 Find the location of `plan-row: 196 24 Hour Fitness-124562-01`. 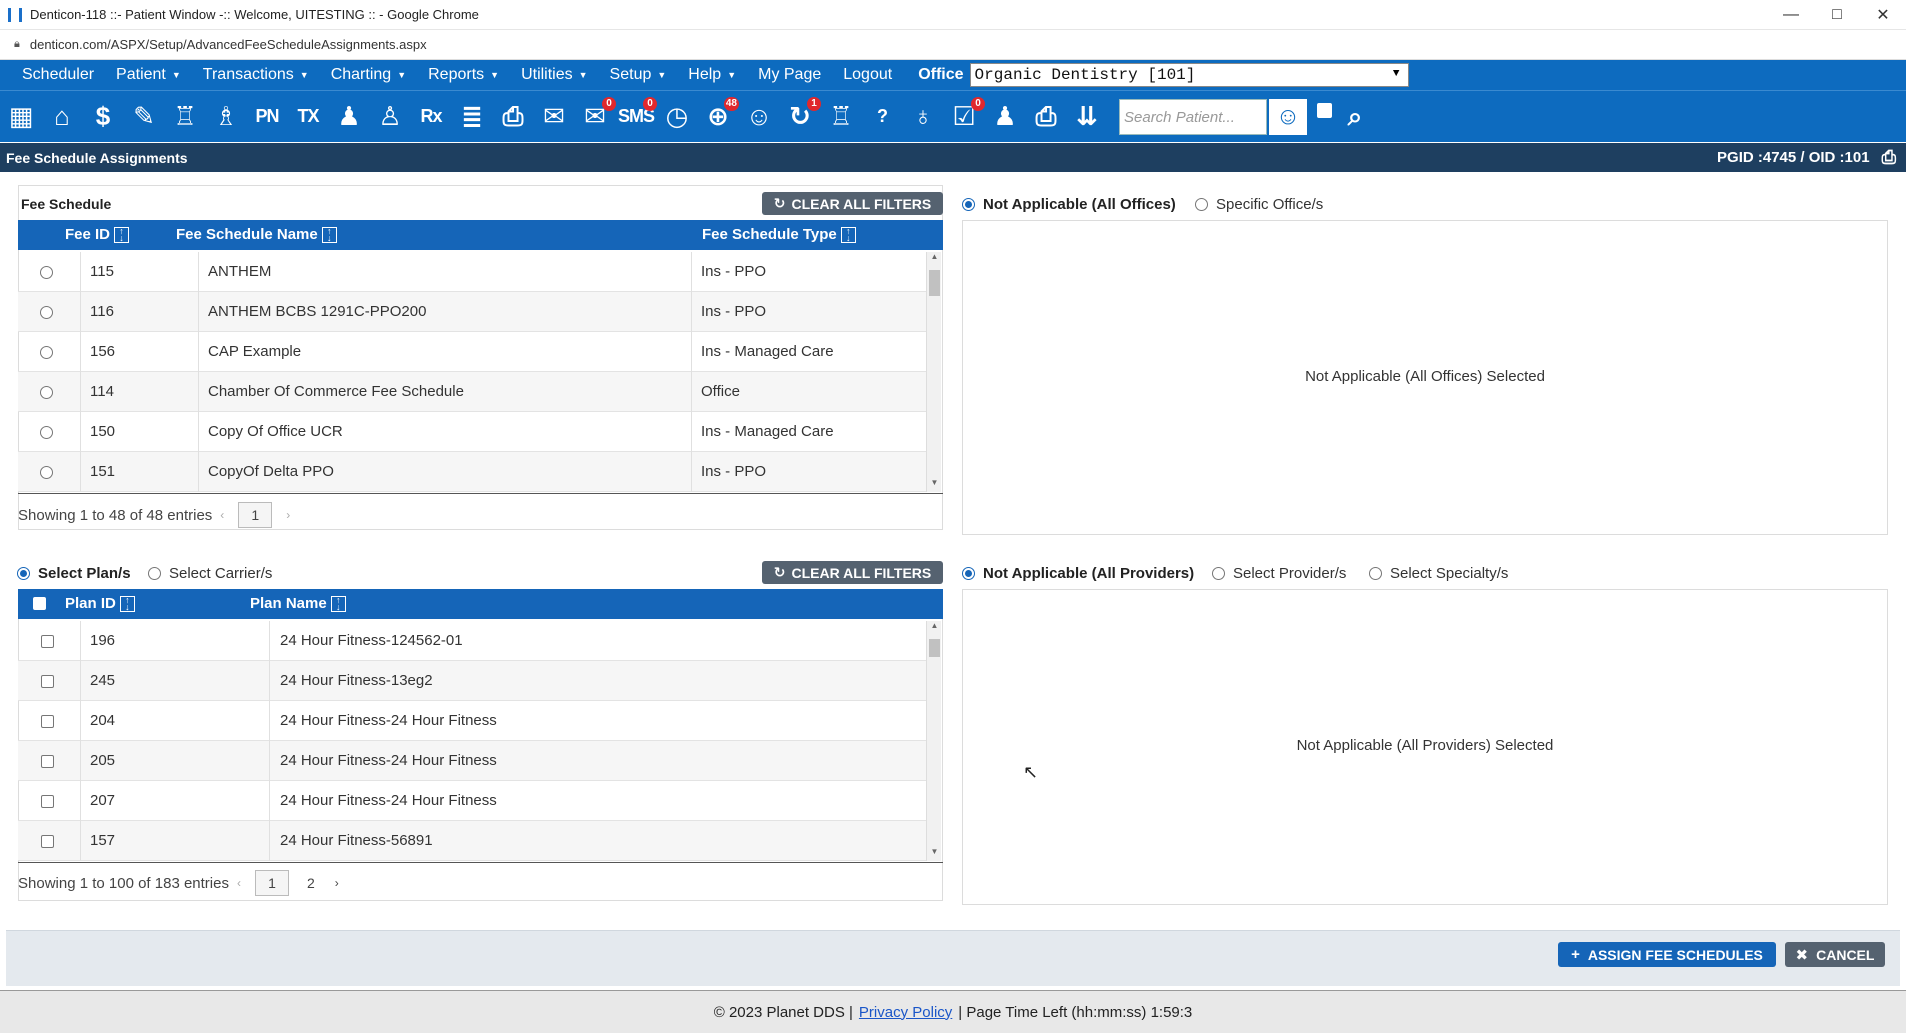

plan-row: 196 24 Hour Fitness-124562-01 is located at coordinates (472, 641).